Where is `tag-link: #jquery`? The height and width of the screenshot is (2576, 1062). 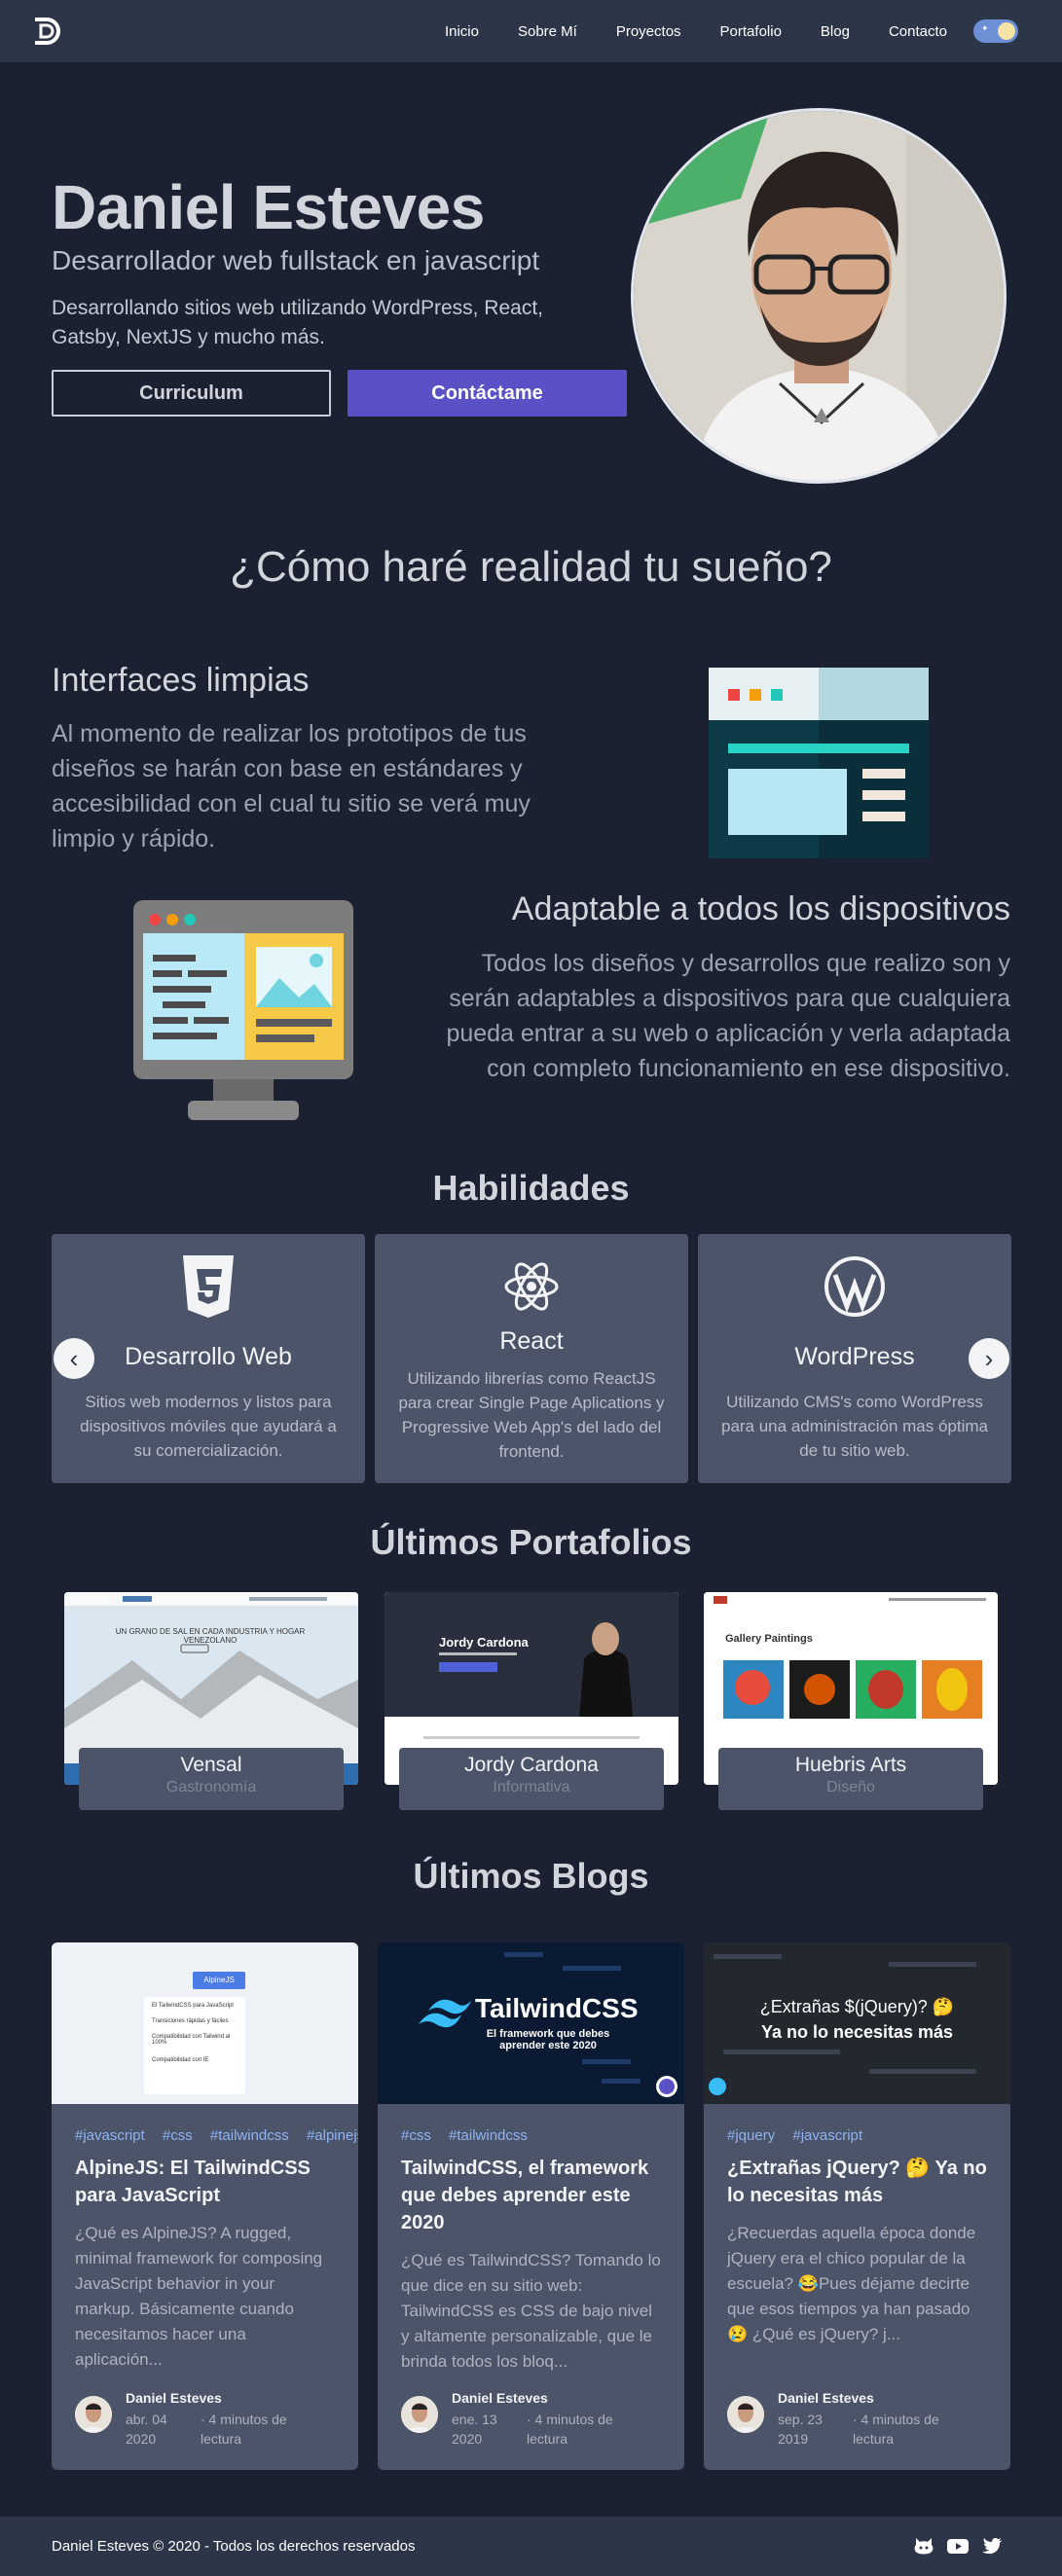
tag-link: #jquery is located at coordinates (751, 2135).